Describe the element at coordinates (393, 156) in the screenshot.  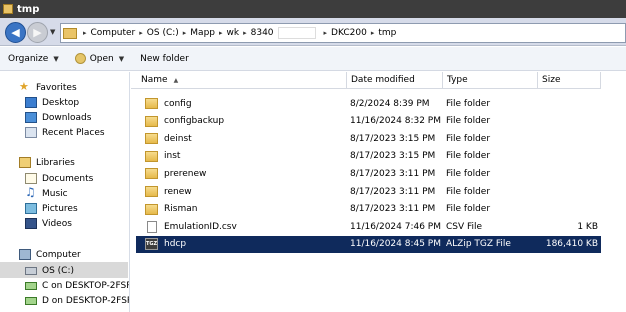
I see `file-date-modified: 8/17/2023 3:15 PM` at that location.